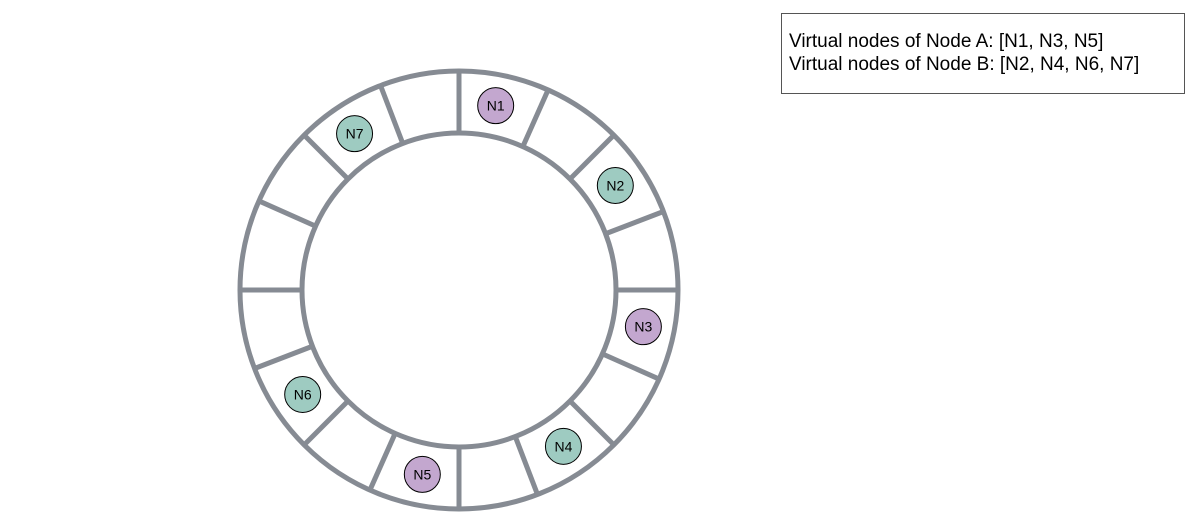 This screenshot has height=526, width=1198. I want to click on virtual-node-label: N1, so click(496, 106).